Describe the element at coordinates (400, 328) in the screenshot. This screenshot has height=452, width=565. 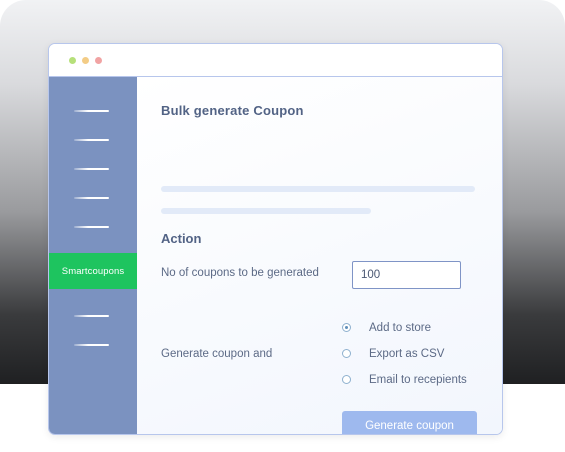
I see `add-to-store-label: Add to store` at that location.